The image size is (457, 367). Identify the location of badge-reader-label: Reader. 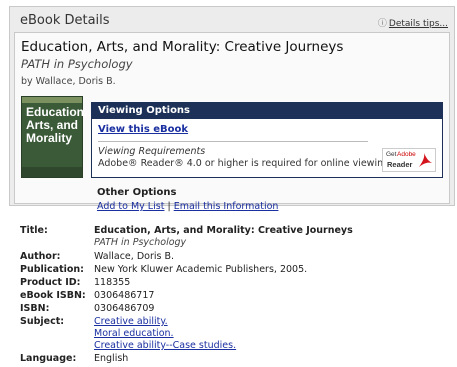
(400, 164).